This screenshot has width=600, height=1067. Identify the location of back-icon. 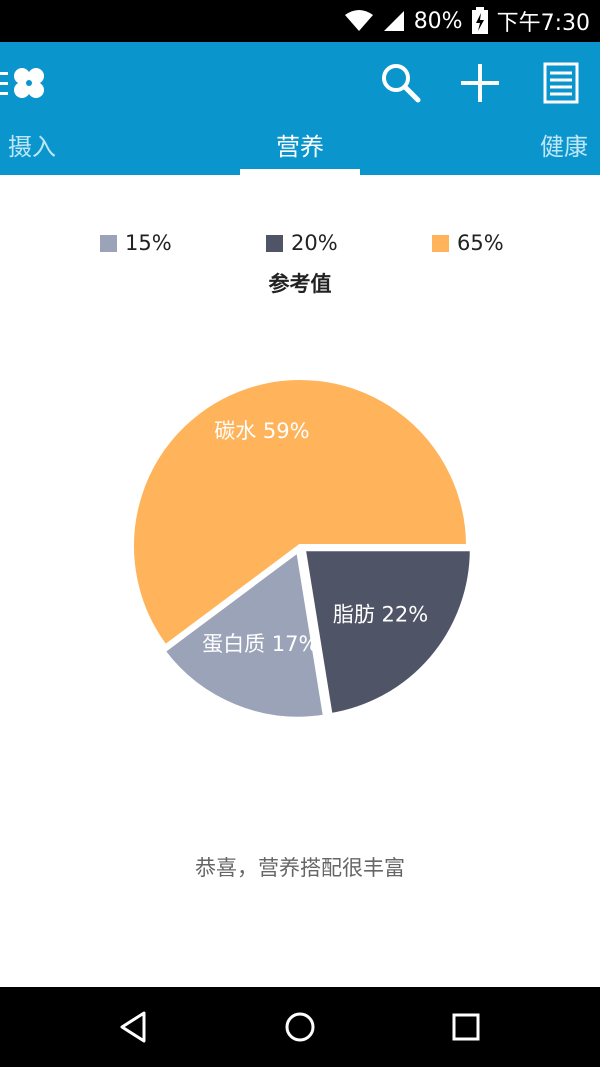
(134, 1027).